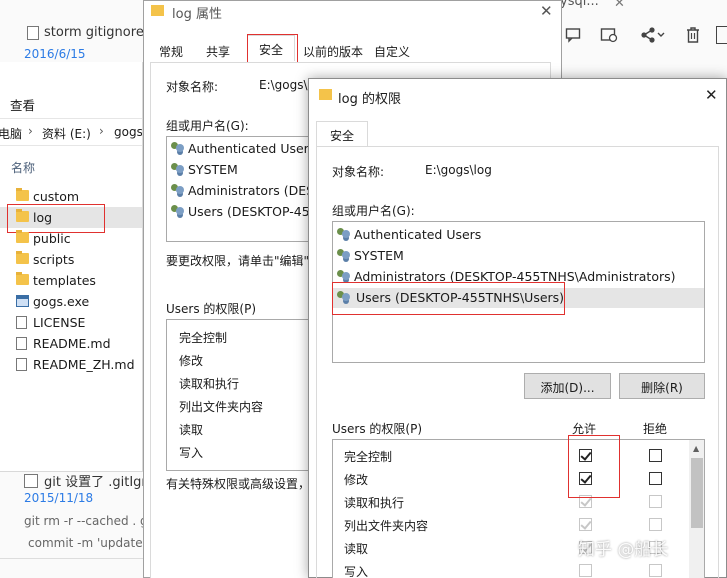  I want to click on trash-icon, so click(693, 35).